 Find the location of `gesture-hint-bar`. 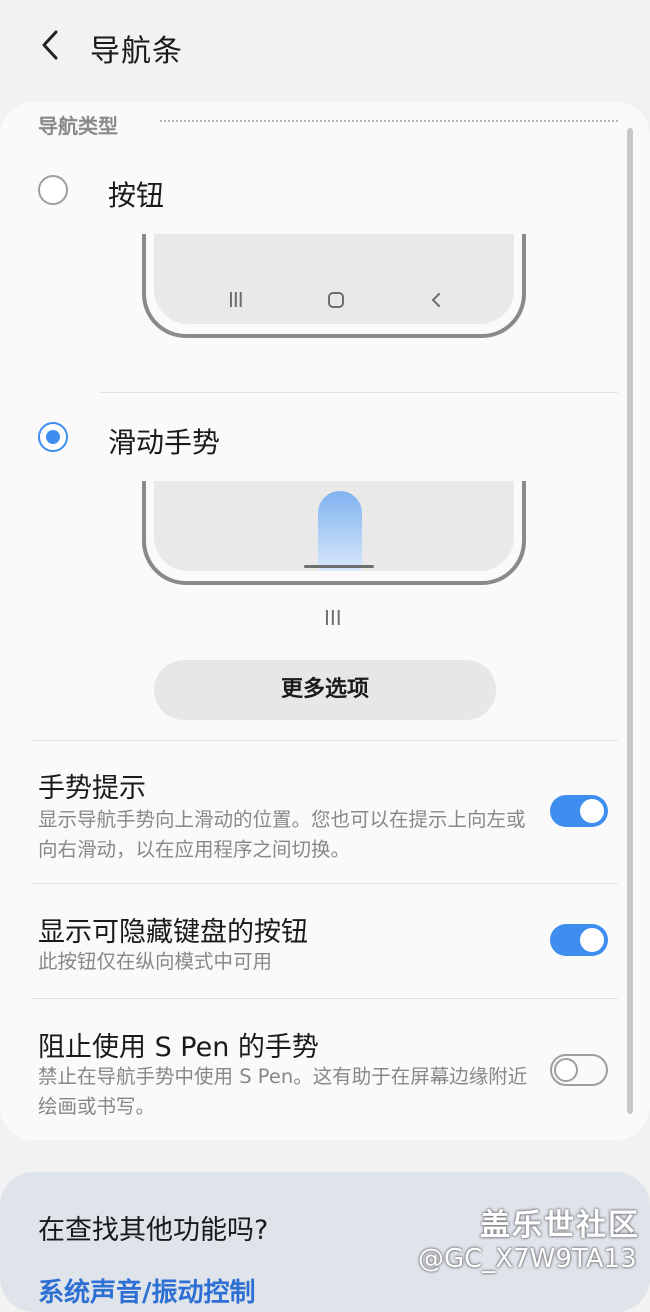

gesture-hint-bar is located at coordinates (339, 566).